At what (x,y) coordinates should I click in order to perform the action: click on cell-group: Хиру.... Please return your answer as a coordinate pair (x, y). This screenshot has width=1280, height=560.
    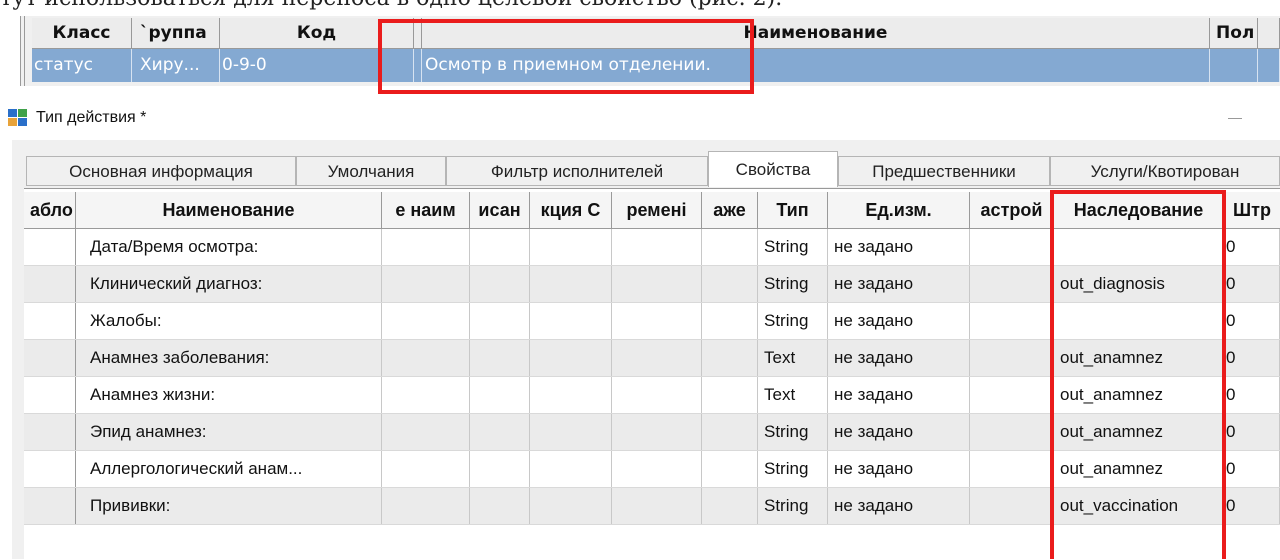
    Looking at the image, I should click on (176, 65).